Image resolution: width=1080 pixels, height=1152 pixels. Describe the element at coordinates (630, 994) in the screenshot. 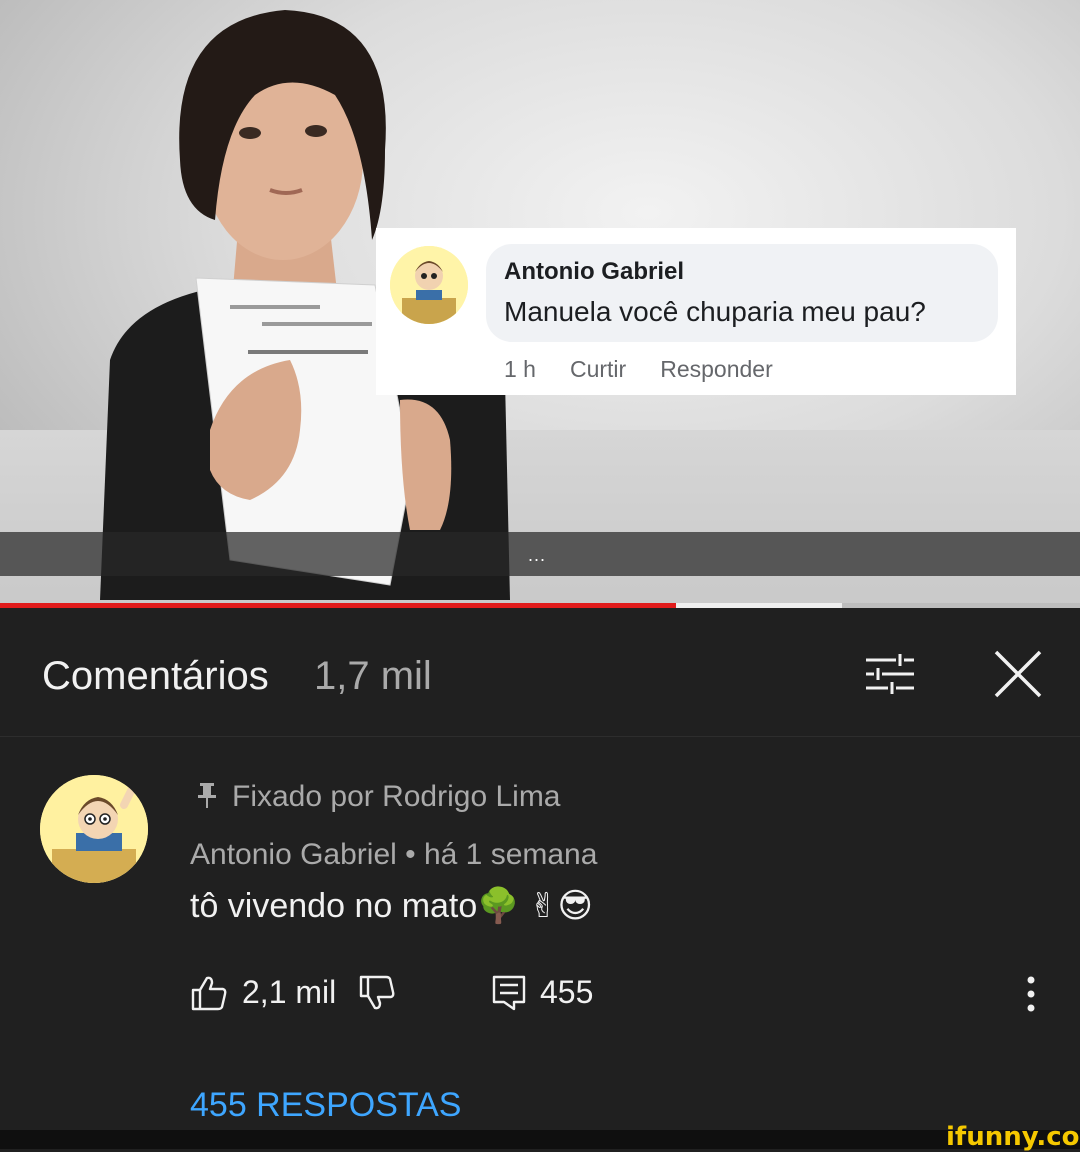

I see `comment-actions: 2,1 mil 455` at that location.